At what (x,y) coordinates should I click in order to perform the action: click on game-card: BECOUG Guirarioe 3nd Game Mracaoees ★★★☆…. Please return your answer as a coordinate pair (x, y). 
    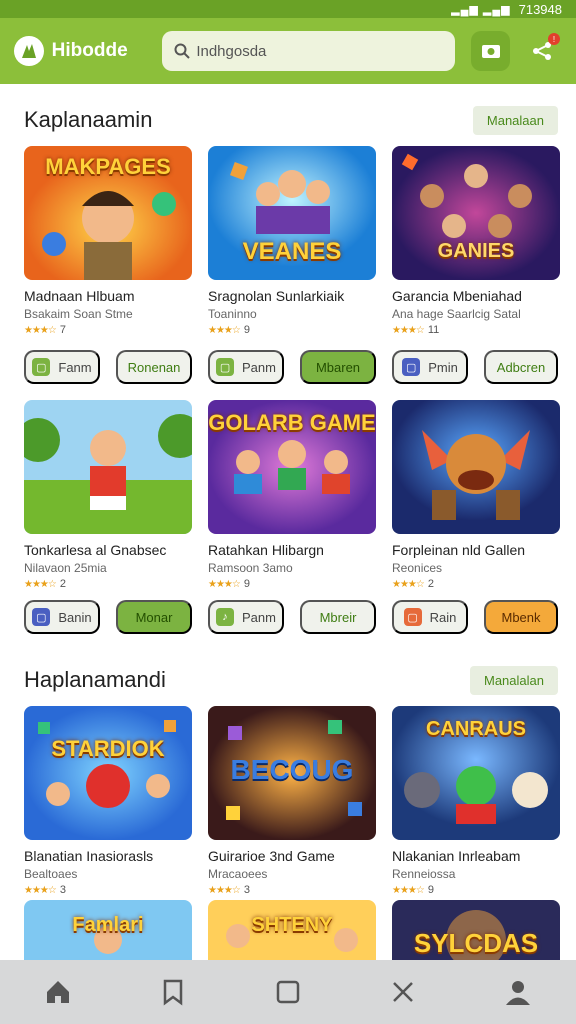
    Looking at the image, I should click on (292, 801).